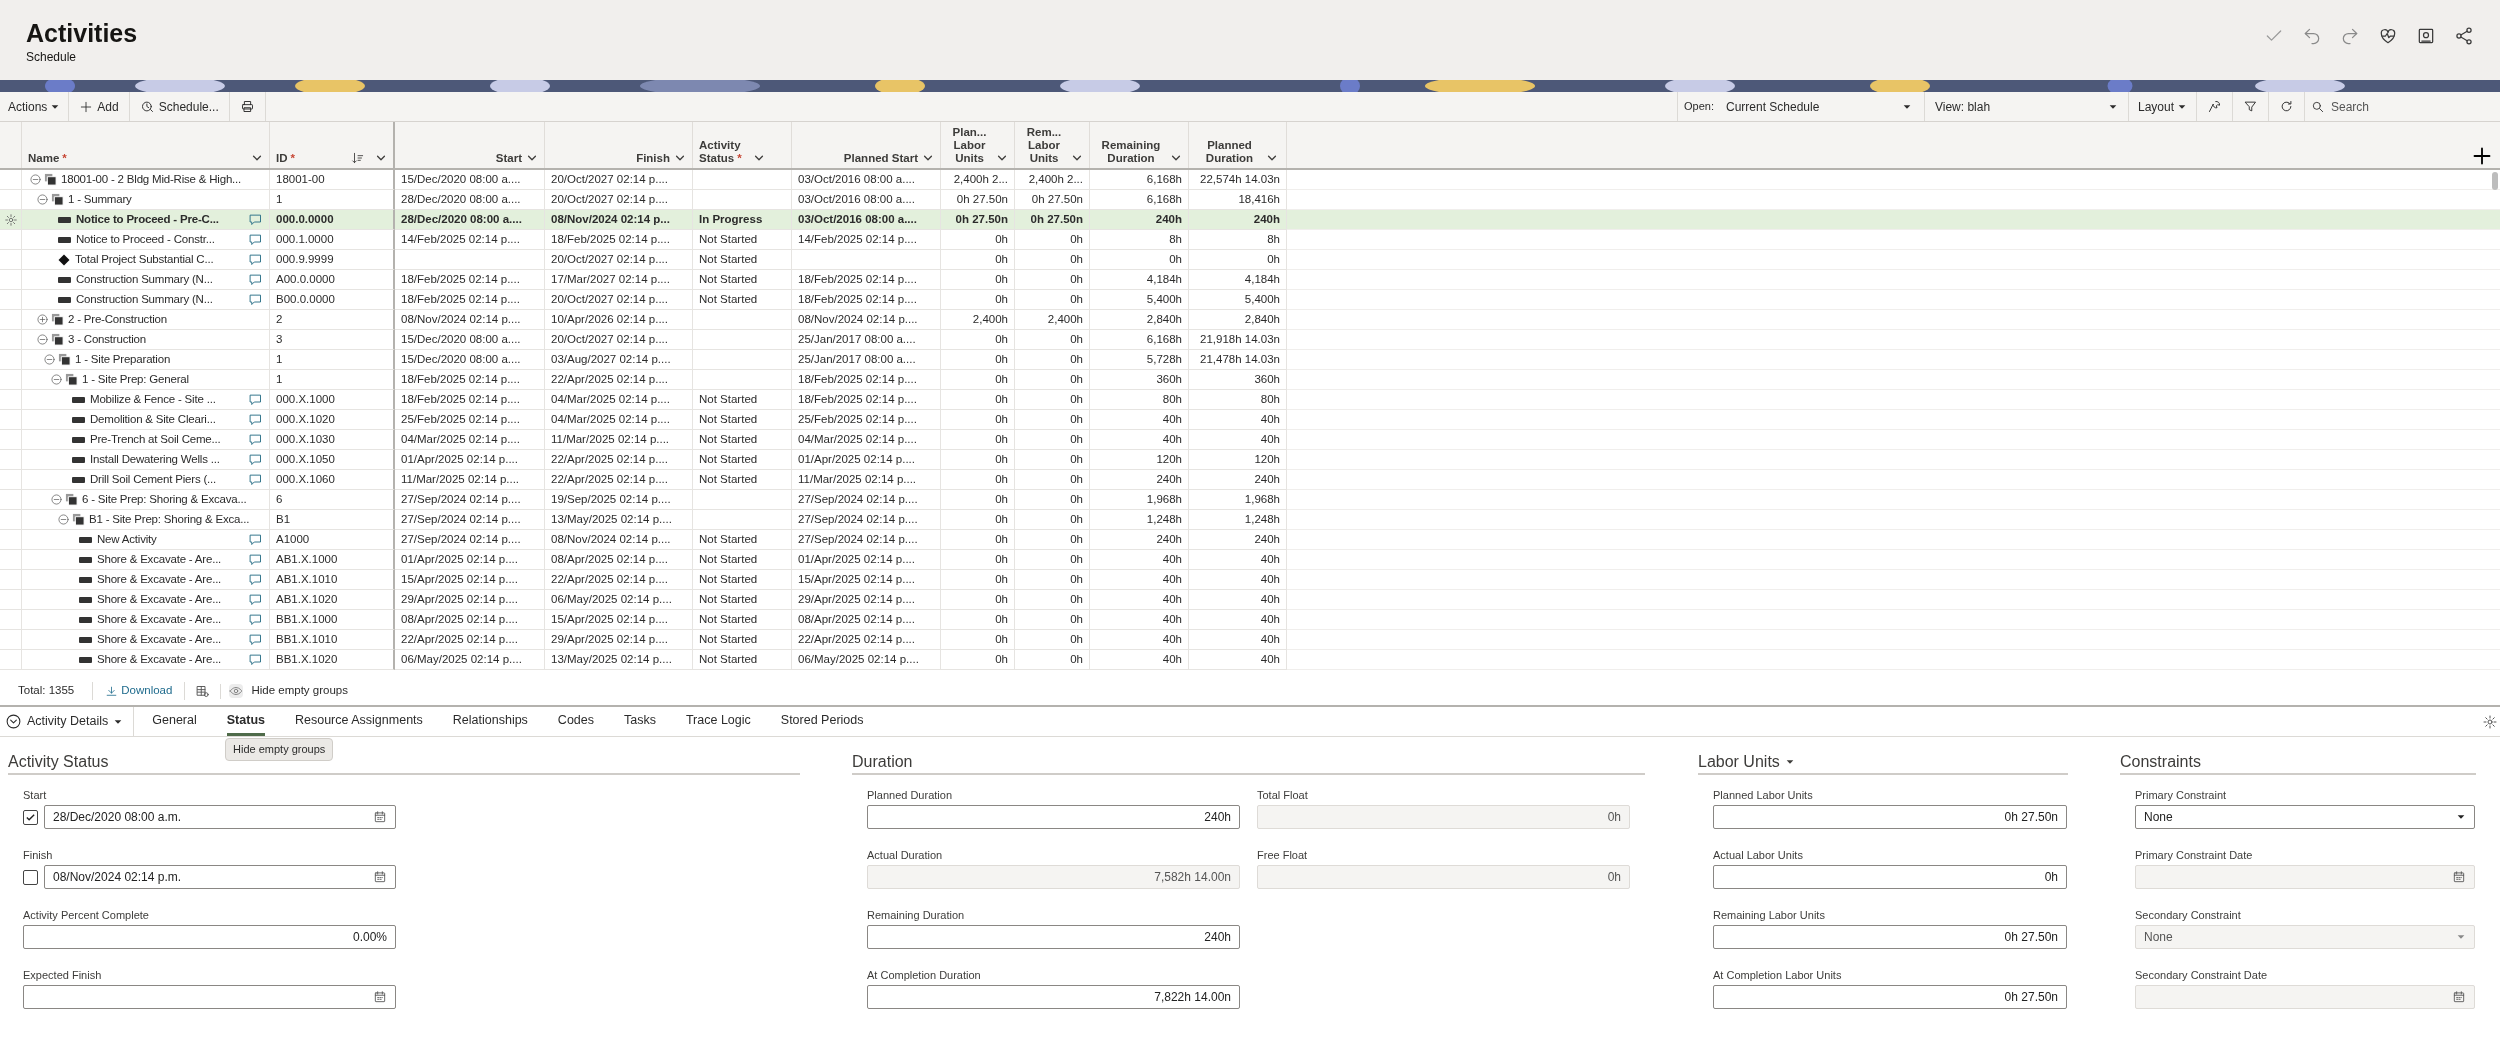 Image resolution: width=2500 pixels, height=1055 pixels. What do you see at coordinates (718, 721) in the screenshot?
I see `details-tab: Trace Logic` at bounding box center [718, 721].